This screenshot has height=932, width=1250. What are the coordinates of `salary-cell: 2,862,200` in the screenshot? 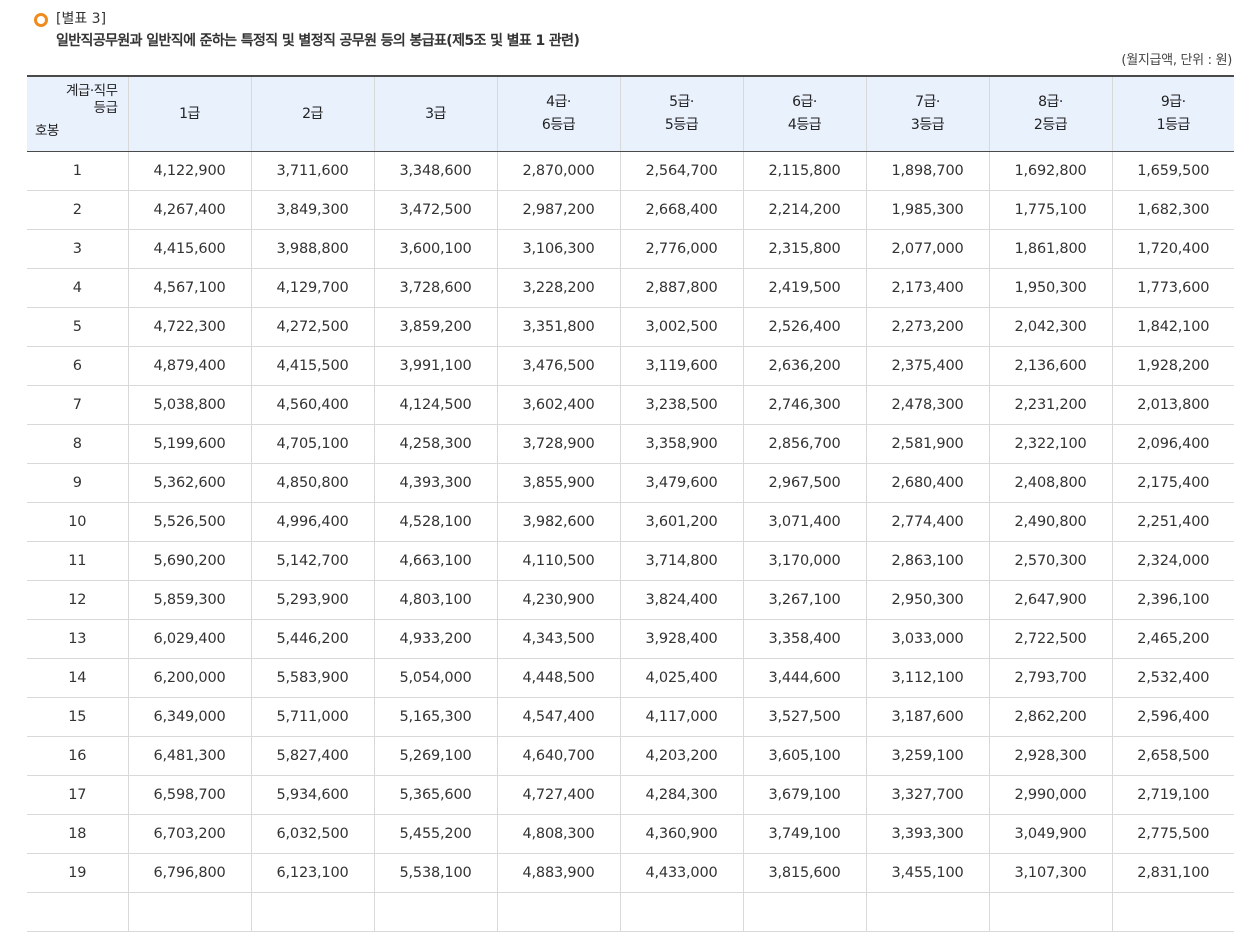 It's located at (1051, 717).